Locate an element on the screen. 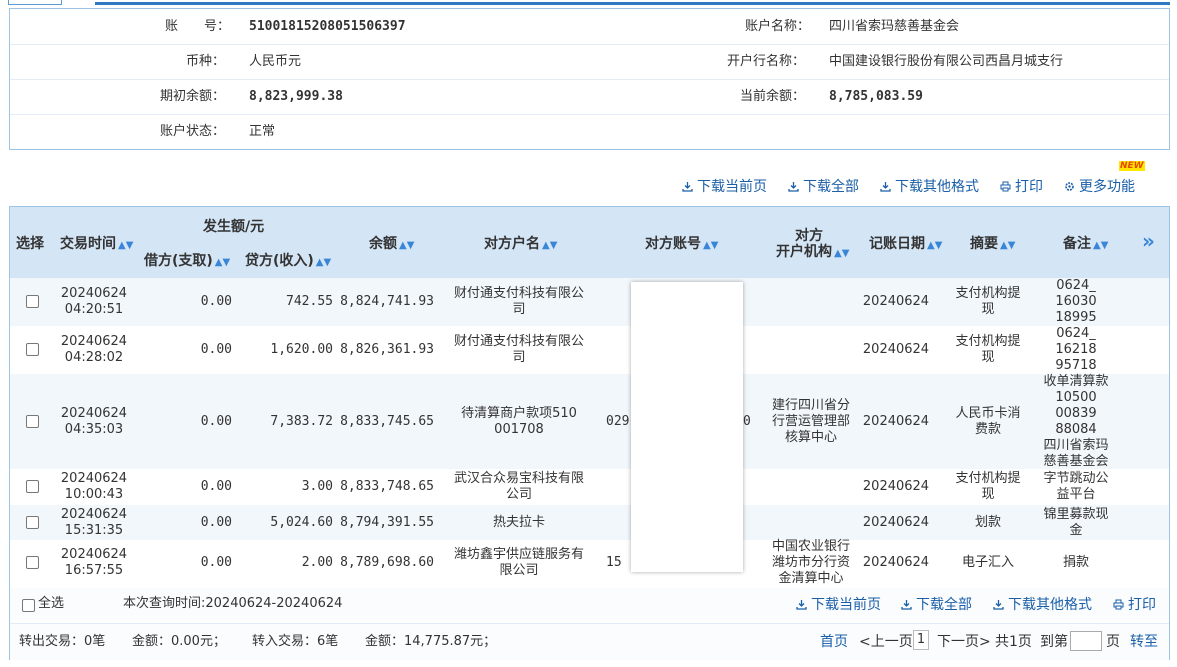  col-debit: 借方(支取) ▲▼ is located at coordinates (187, 260).